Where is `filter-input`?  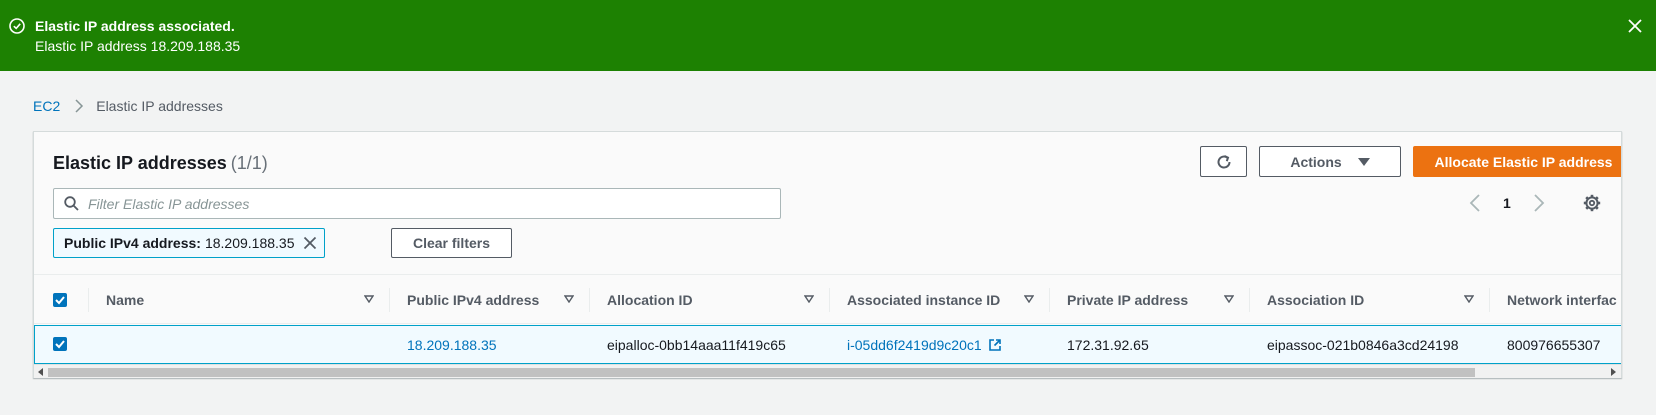
filter-input is located at coordinates (428, 203).